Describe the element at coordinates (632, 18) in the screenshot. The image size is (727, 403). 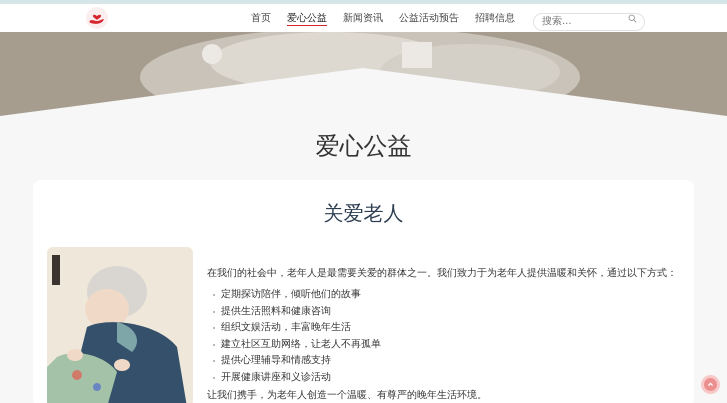
I see `search-icon` at that location.